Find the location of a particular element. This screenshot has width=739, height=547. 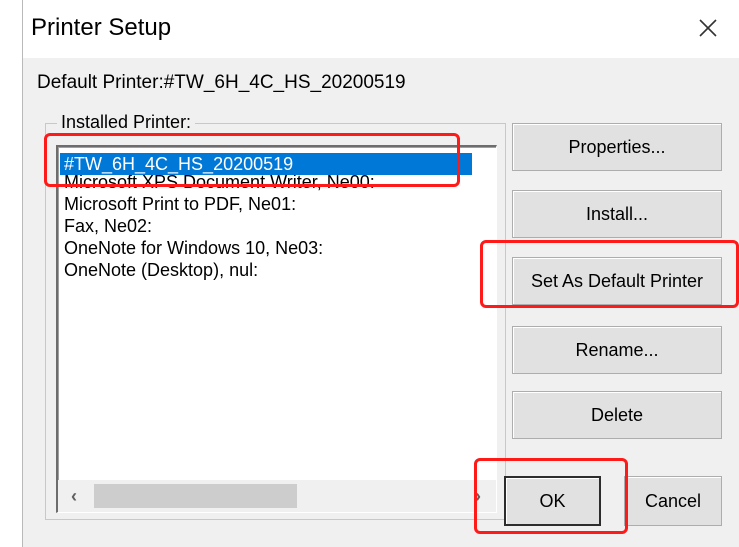

scroll-right-icon: › is located at coordinates (478, 496).